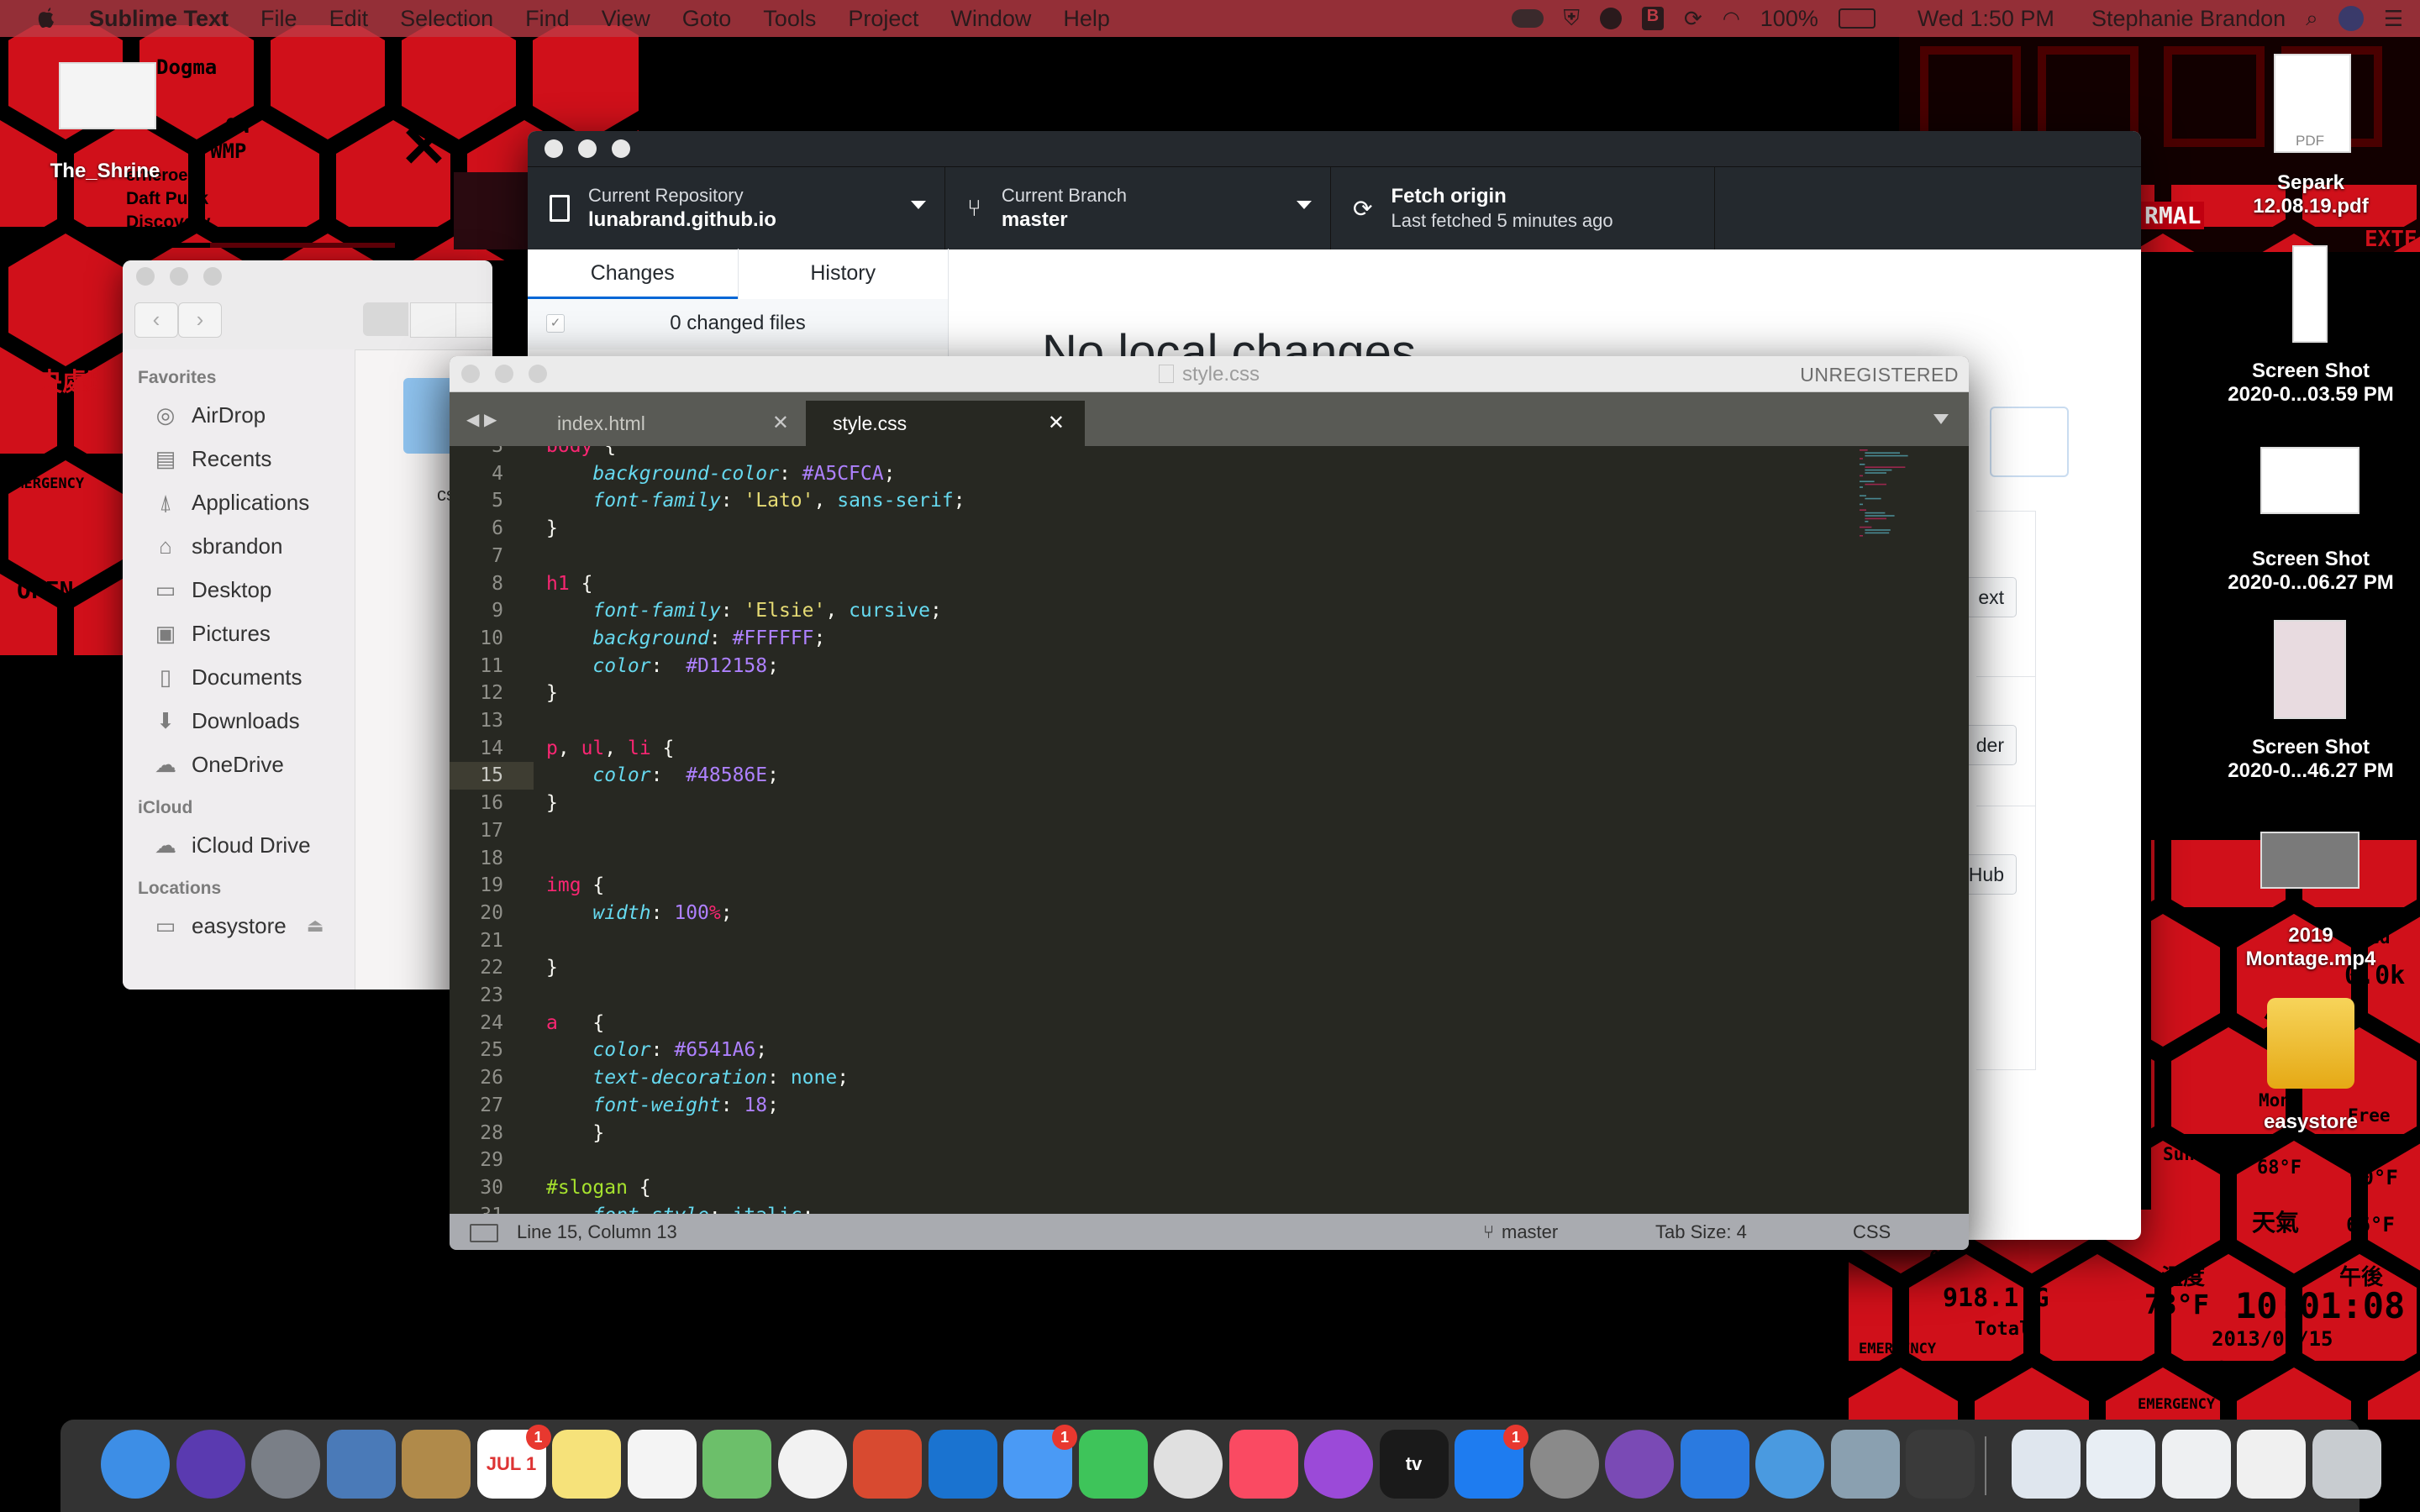 The height and width of the screenshot is (1512, 2420). Describe the element at coordinates (1155, 556) in the screenshot. I see `code-line: 7` at that location.